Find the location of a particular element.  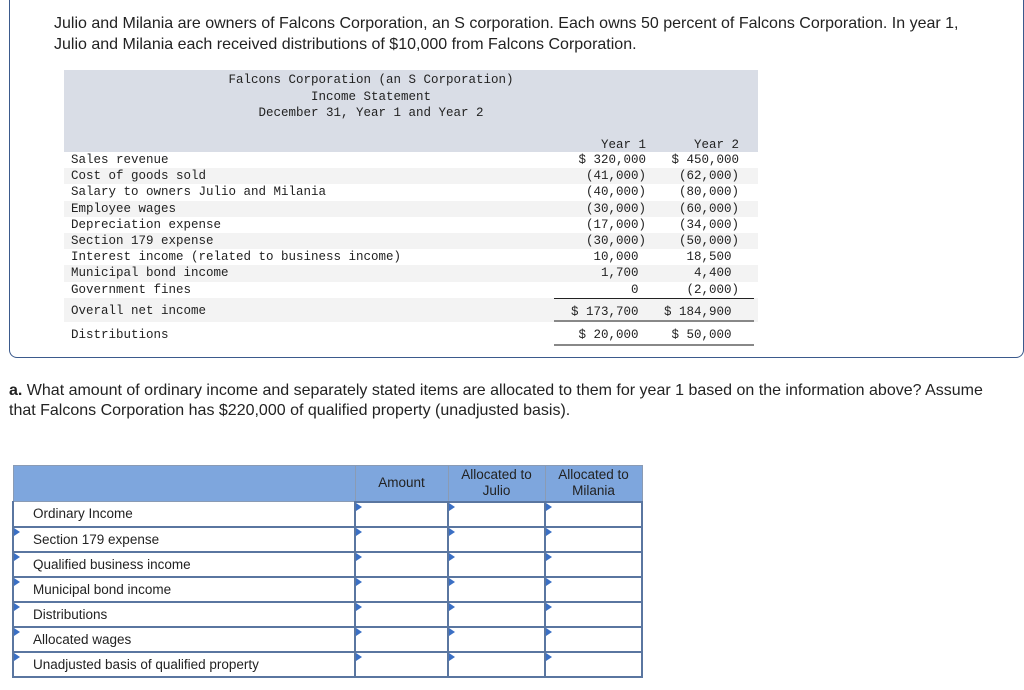

statement-row: Cost of goods sold (41,000) (62,000) is located at coordinates (411, 176).